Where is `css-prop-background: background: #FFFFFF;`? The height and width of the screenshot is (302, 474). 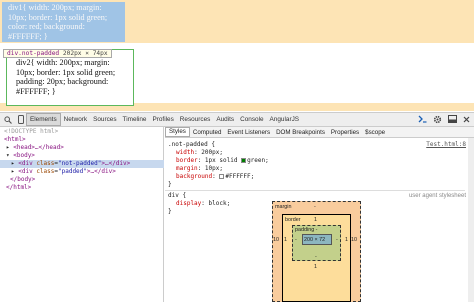
css-prop-background: background: #FFFFFF; is located at coordinates (215, 177).